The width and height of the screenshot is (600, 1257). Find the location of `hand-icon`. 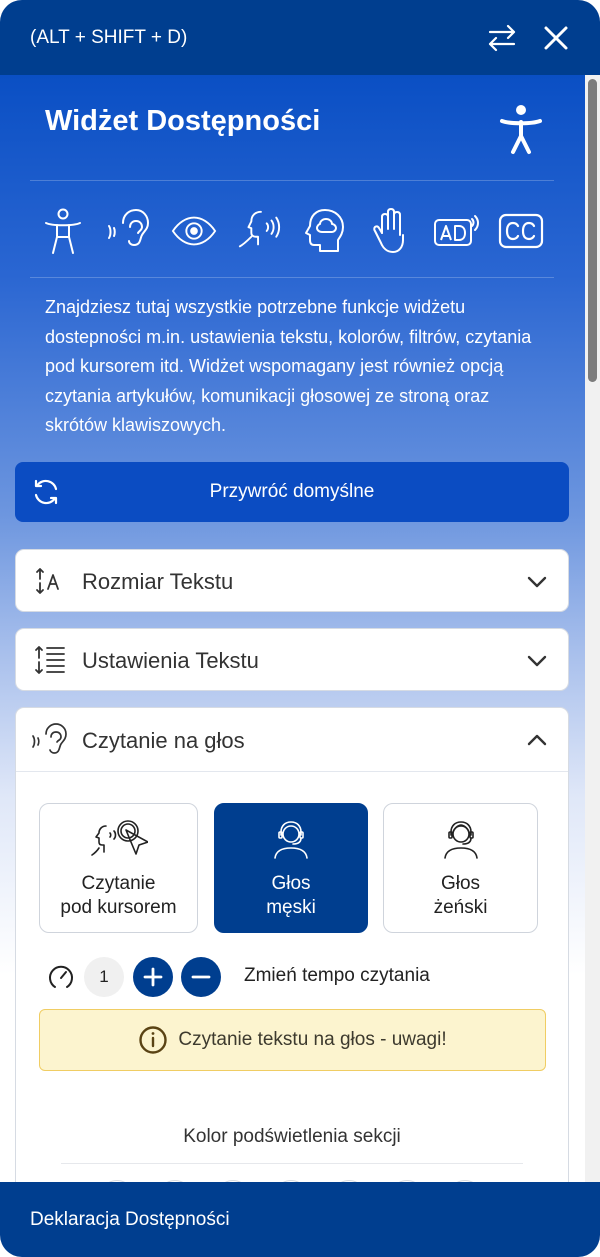

hand-icon is located at coordinates (390, 231).